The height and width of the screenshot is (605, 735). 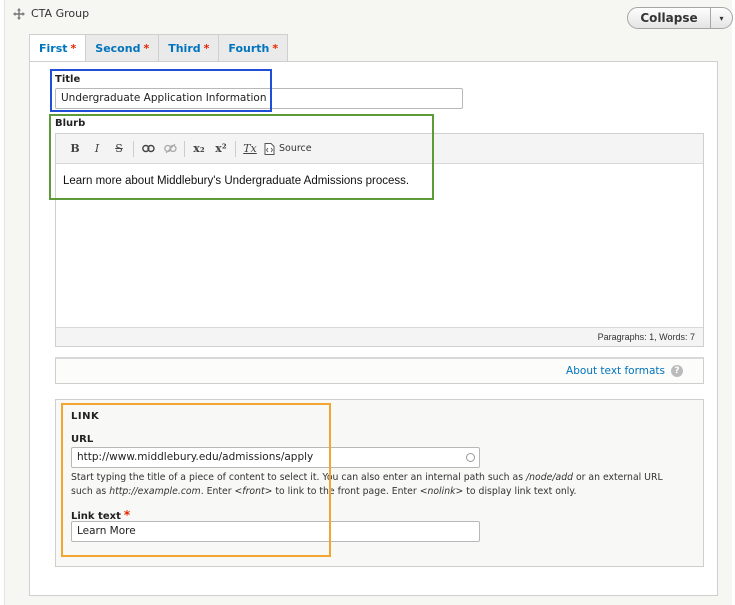 What do you see at coordinates (379, 149) in the screenshot?
I see `editor-toolbar: B I S x₂ x² Tx Source` at bounding box center [379, 149].